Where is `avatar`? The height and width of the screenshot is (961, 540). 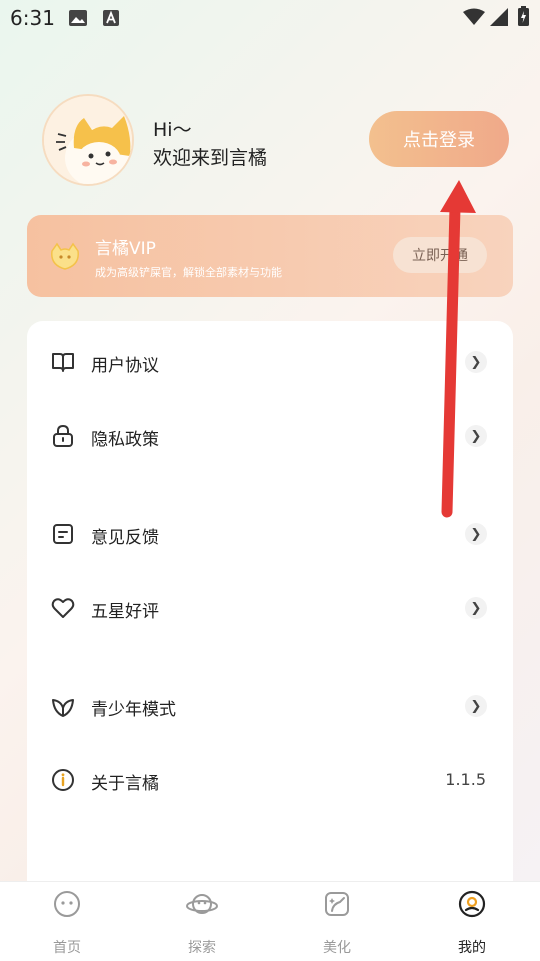 avatar is located at coordinates (88, 140).